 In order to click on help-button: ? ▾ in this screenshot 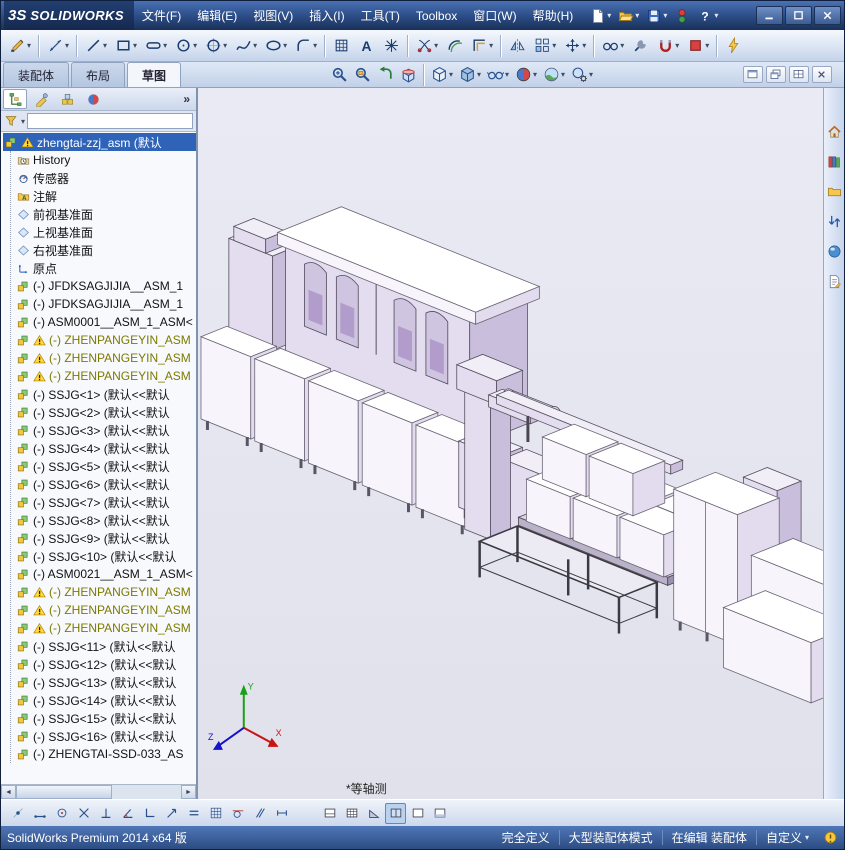, I will do `click(707, 16)`.